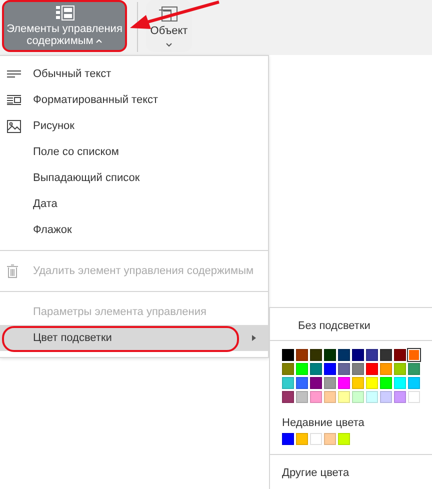  What do you see at coordinates (134, 100) in the screenshot?
I see `menu-item: Форматированный текст` at bounding box center [134, 100].